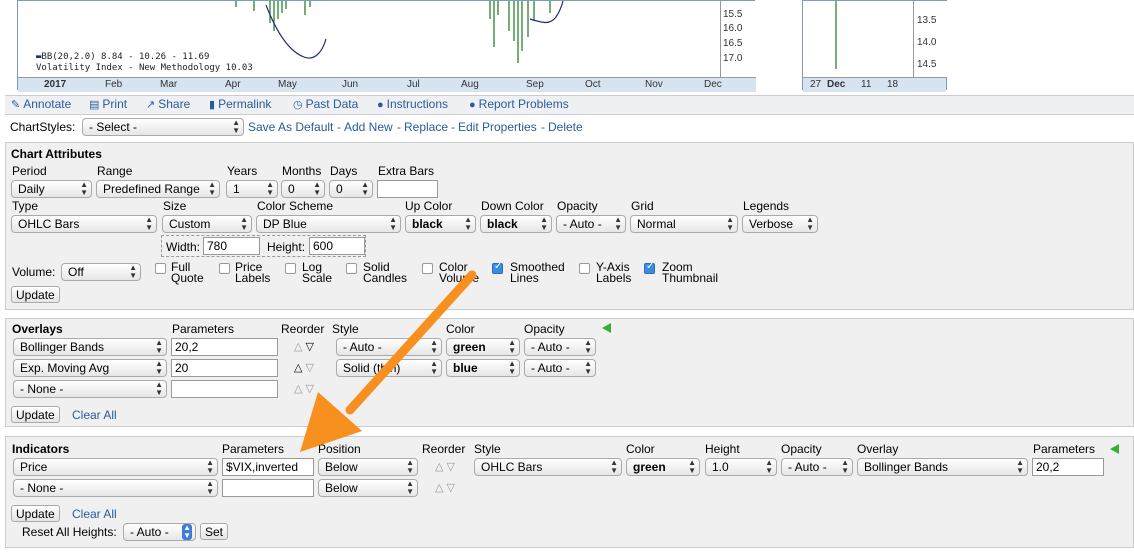 The width and height of the screenshot is (1134, 552). Describe the element at coordinates (663, 467) in the screenshot. I see `indicator-color-select: green ▲ ▼` at that location.